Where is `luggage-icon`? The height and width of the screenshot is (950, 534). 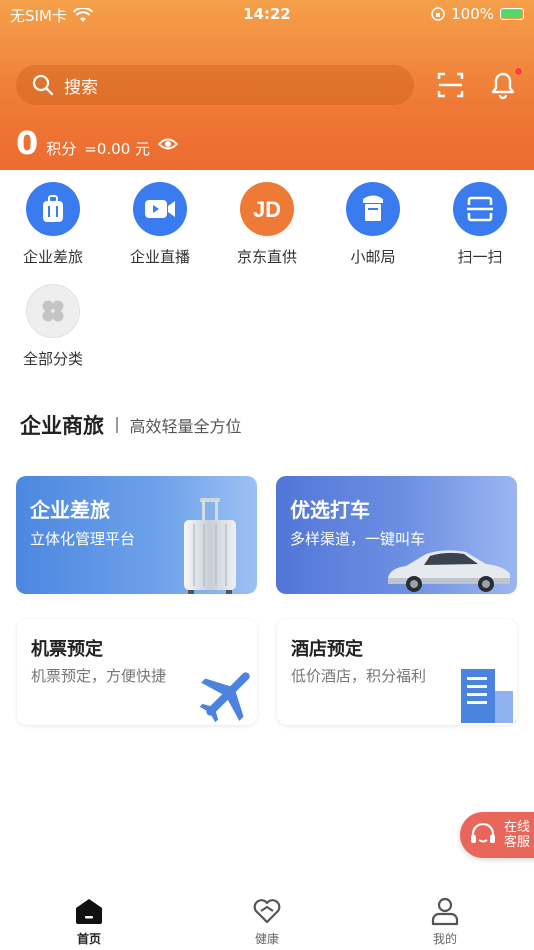 luggage-icon is located at coordinates (53, 209).